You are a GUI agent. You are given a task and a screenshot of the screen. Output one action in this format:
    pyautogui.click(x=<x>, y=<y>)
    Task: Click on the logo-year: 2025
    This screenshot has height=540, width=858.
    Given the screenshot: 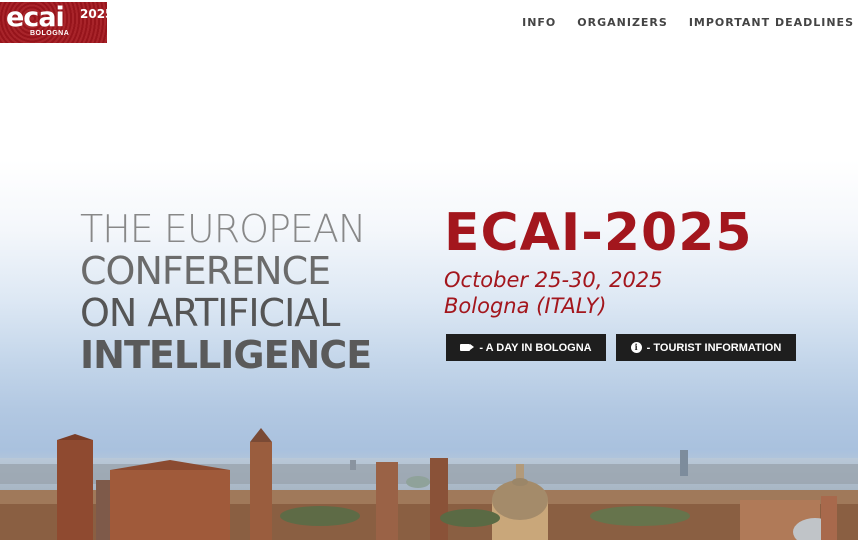 What is the action you would take?
    pyautogui.click(x=93, y=14)
    